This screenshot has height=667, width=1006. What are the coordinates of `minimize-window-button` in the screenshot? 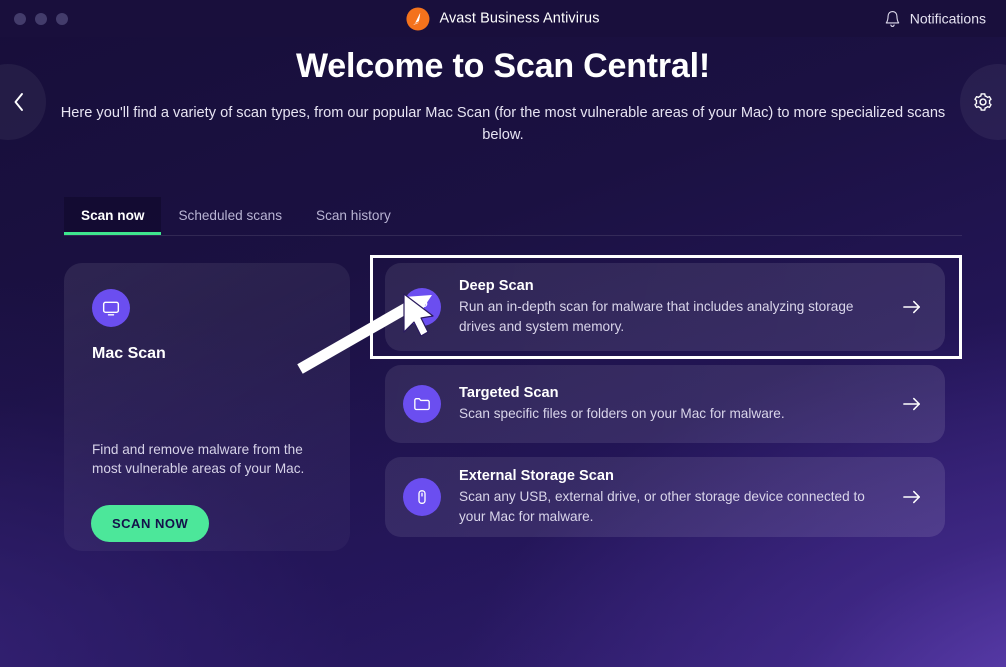 It's located at (41, 18).